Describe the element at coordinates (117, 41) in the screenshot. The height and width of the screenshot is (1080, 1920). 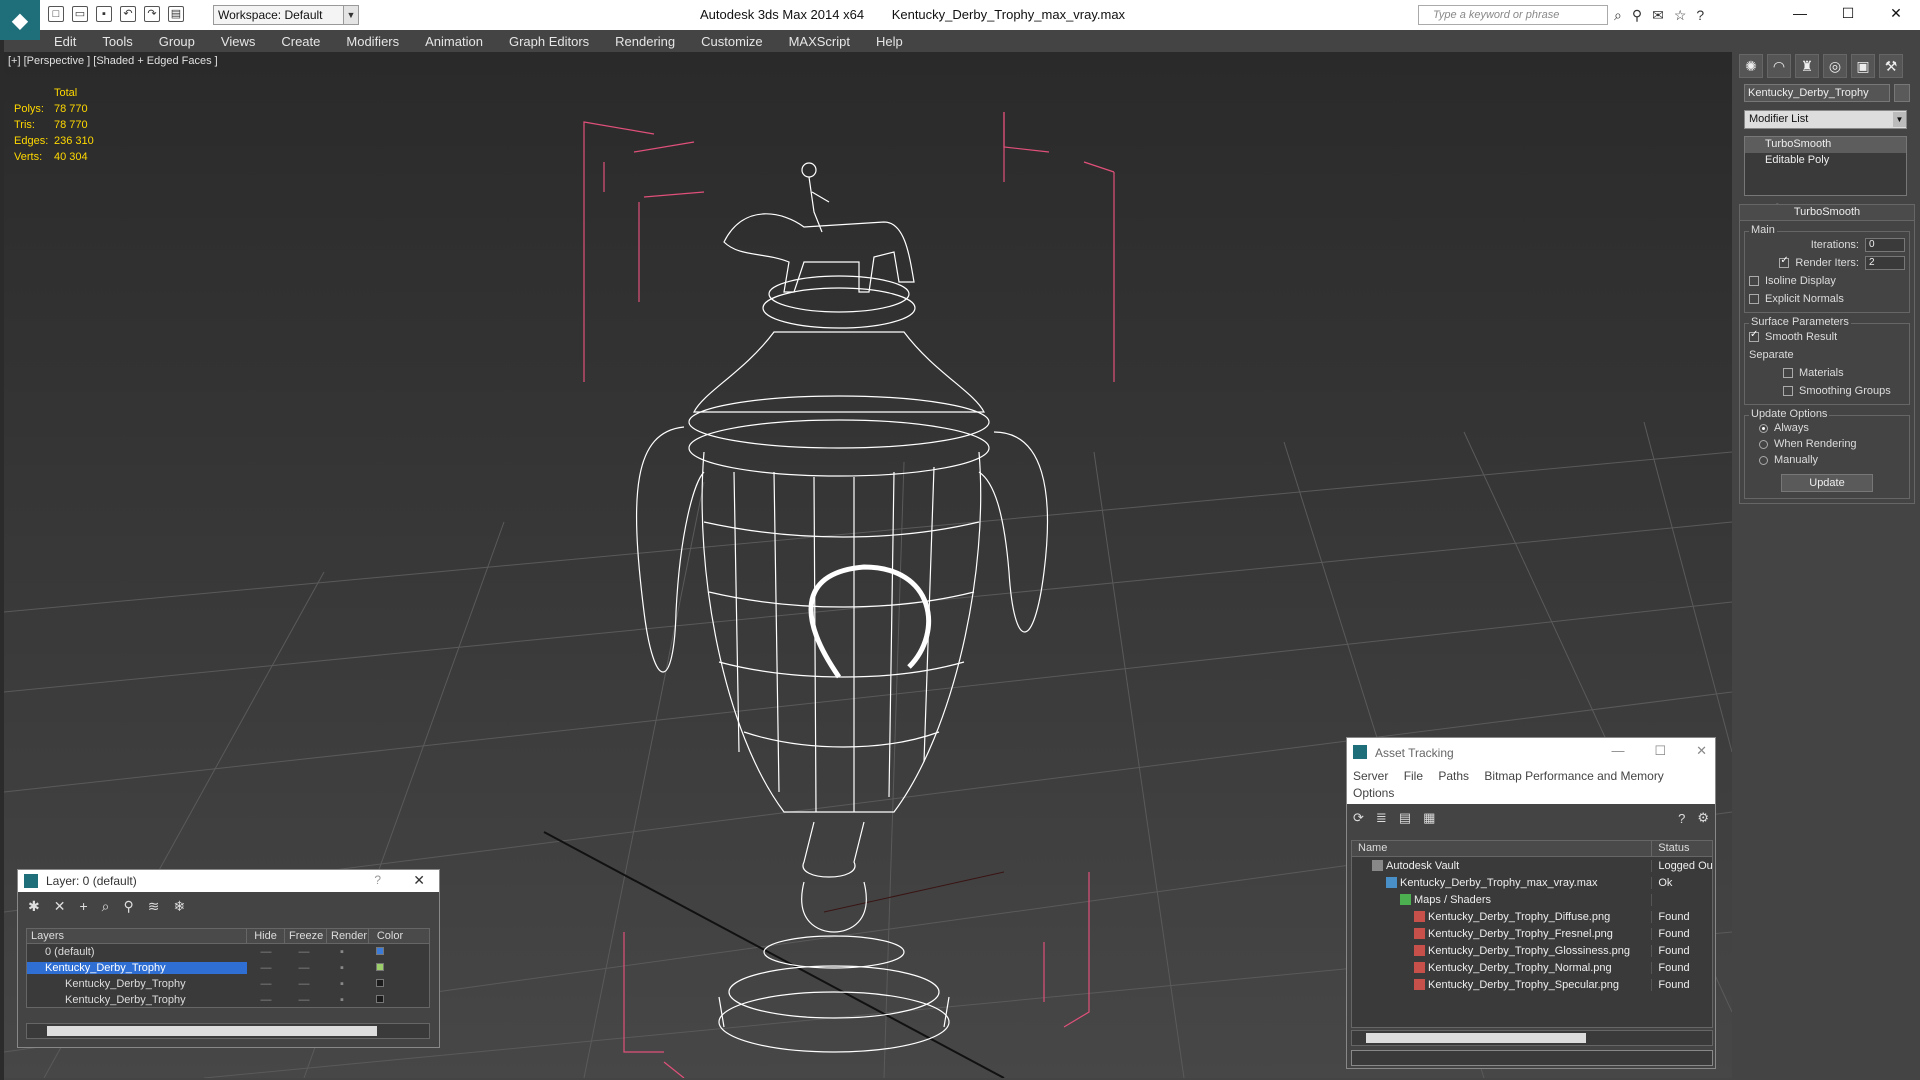
I see `menu-tools: Tools` at that location.